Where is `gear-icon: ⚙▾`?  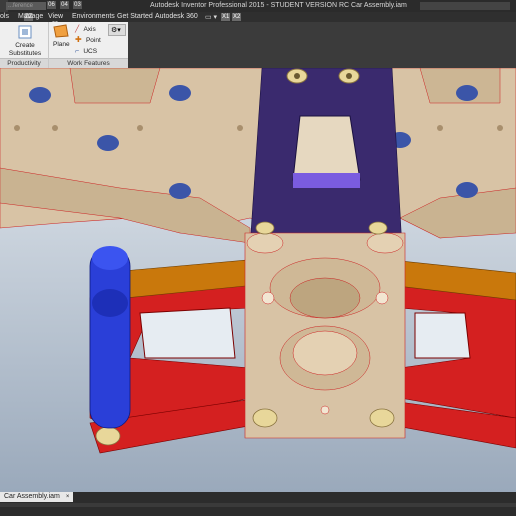
gear-icon: ⚙▾ is located at coordinates (116, 30).